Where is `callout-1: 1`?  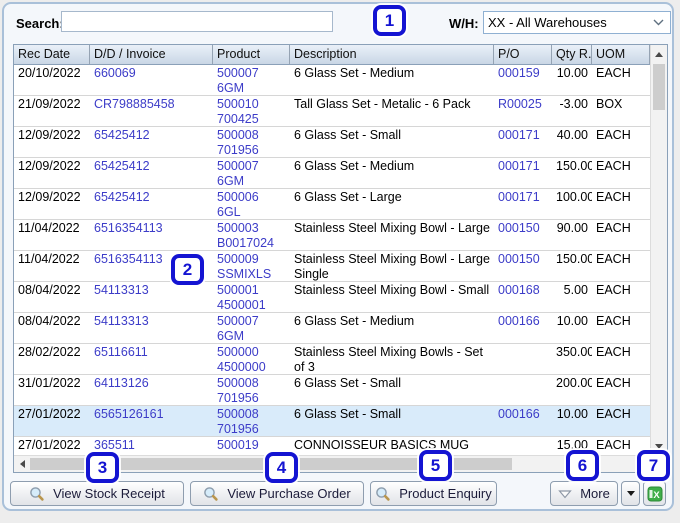
callout-1: 1 is located at coordinates (389, 20).